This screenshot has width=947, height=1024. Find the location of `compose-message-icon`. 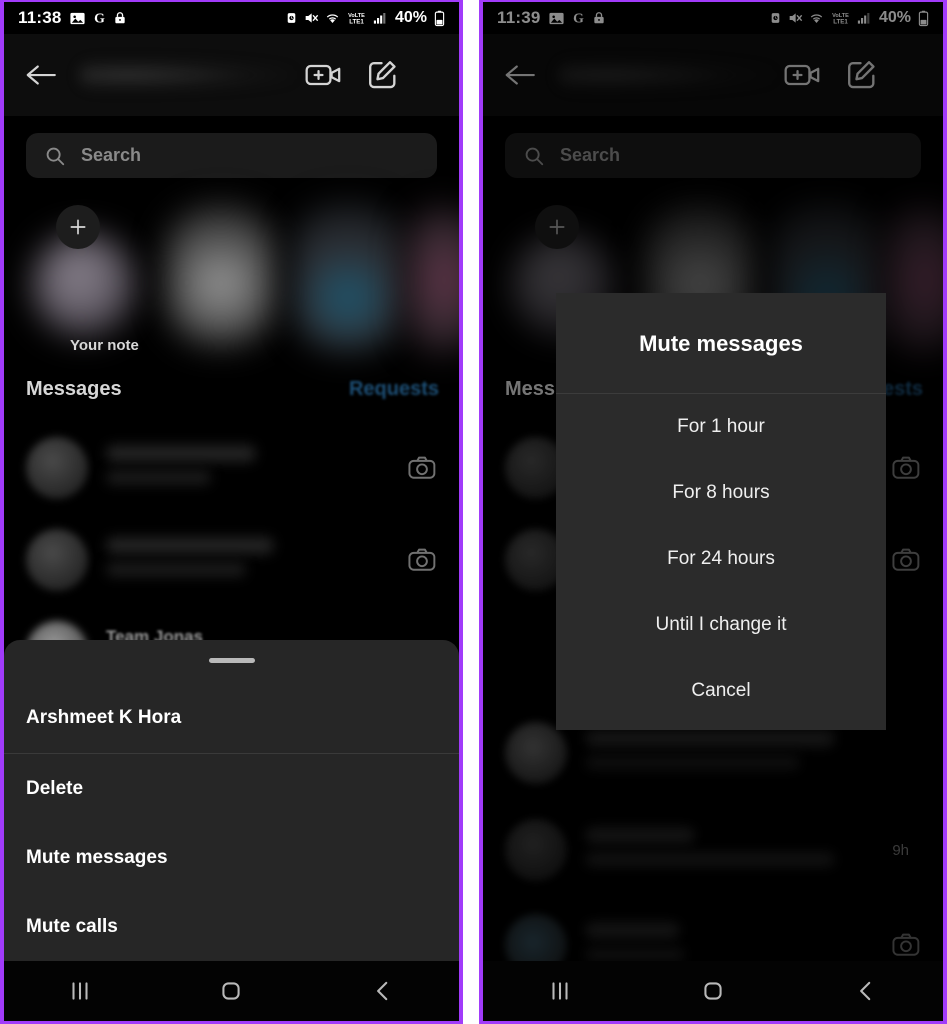

compose-message-icon is located at coordinates (383, 75).